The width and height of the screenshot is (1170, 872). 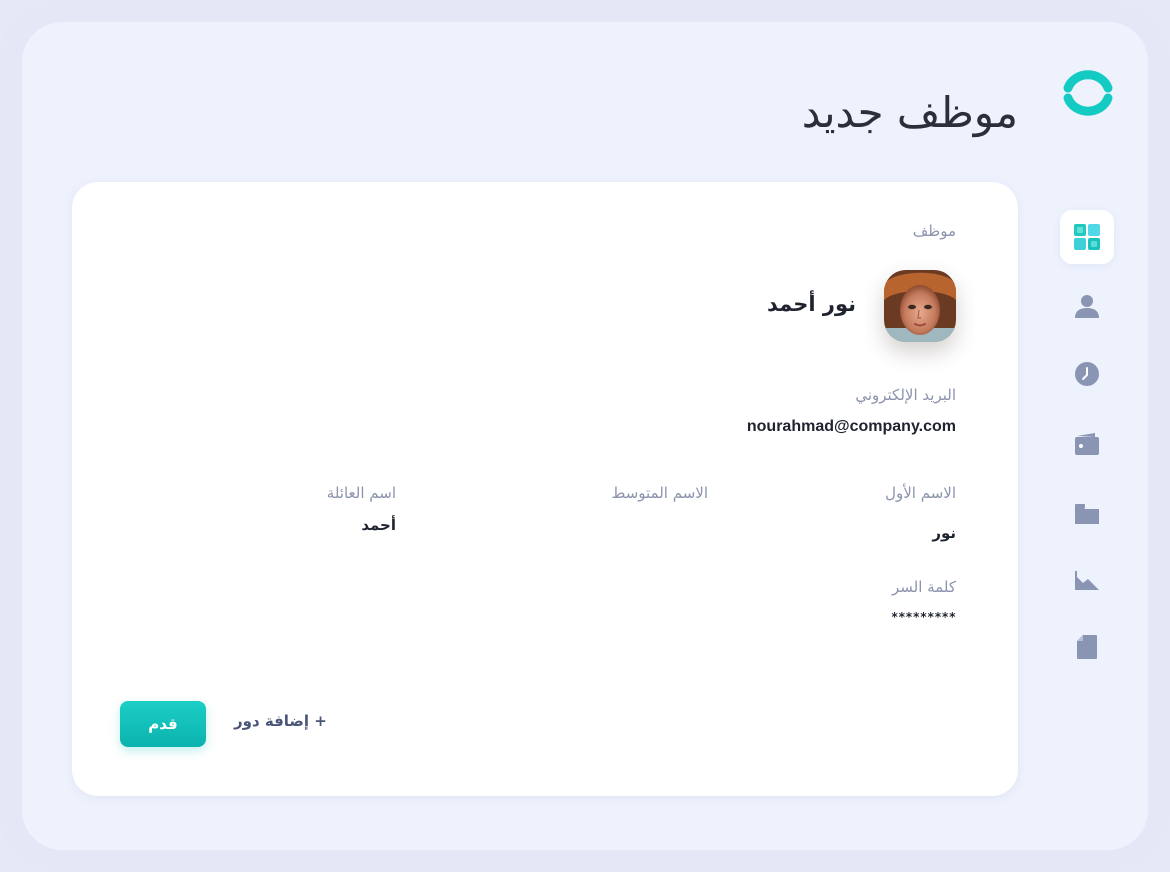 I want to click on dashboard-icon, so click(x=1087, y=237).